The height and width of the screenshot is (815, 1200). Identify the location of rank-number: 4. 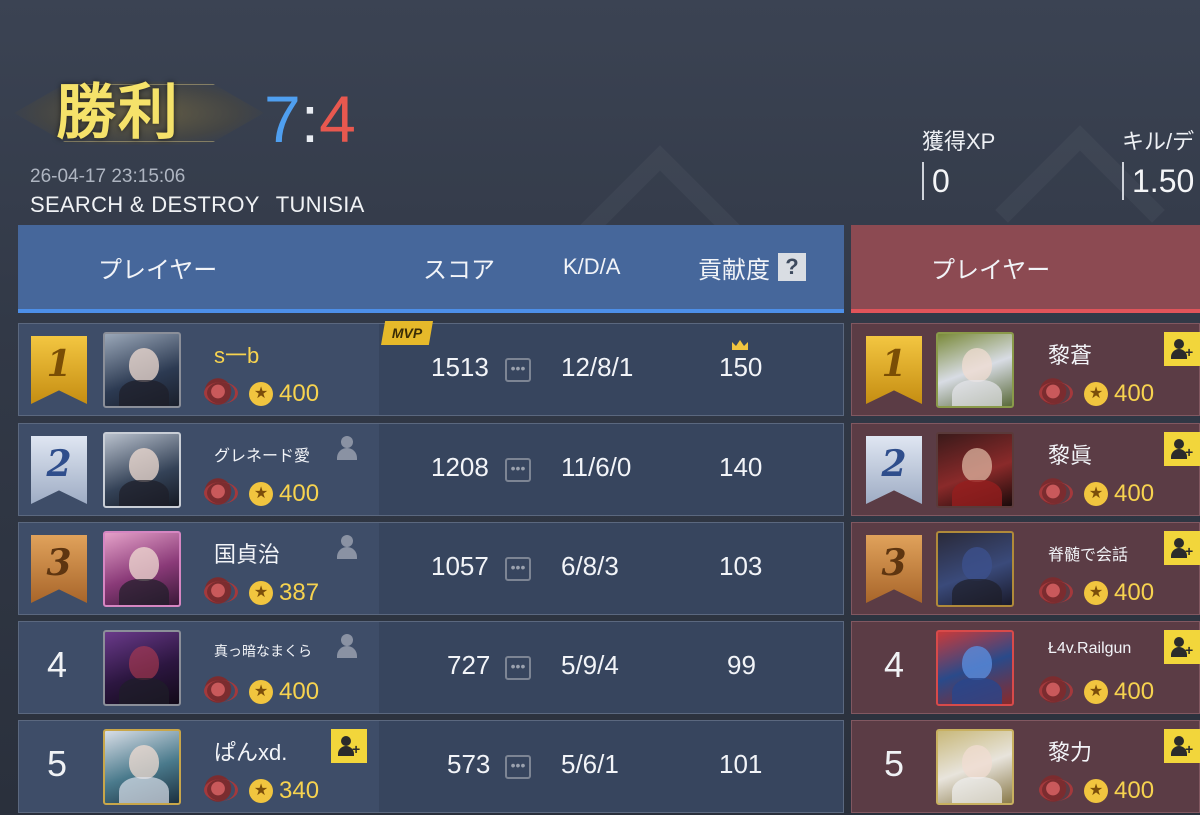
(57, 664).